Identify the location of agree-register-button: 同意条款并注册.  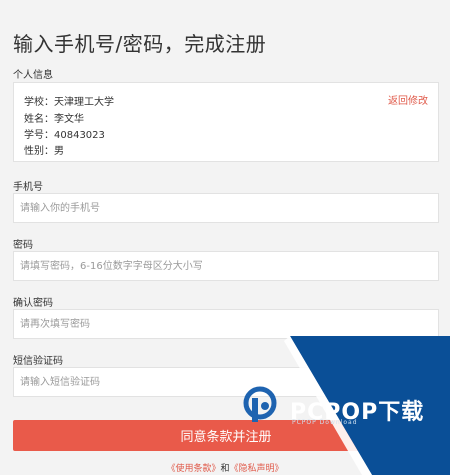
(226, 435).